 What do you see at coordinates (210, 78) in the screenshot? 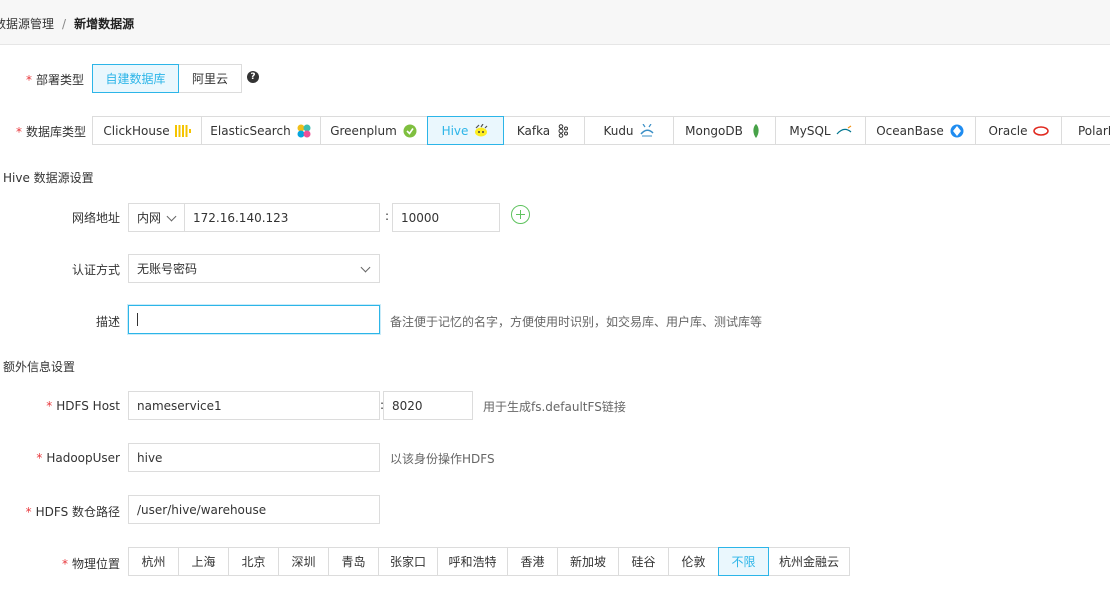
I see `deploy-option-aliyun: 阿里云` at bounding box center [210, 78].